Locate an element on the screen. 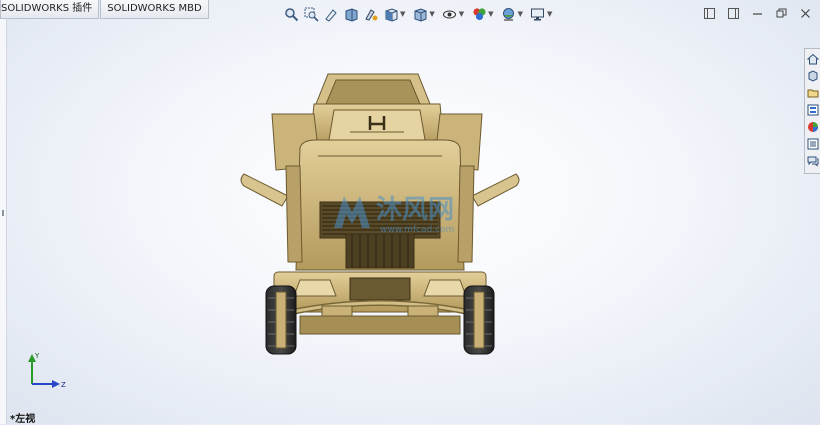 This screenshot has height=425, width=820. section-view-icon is located at coordinates (351, 14).